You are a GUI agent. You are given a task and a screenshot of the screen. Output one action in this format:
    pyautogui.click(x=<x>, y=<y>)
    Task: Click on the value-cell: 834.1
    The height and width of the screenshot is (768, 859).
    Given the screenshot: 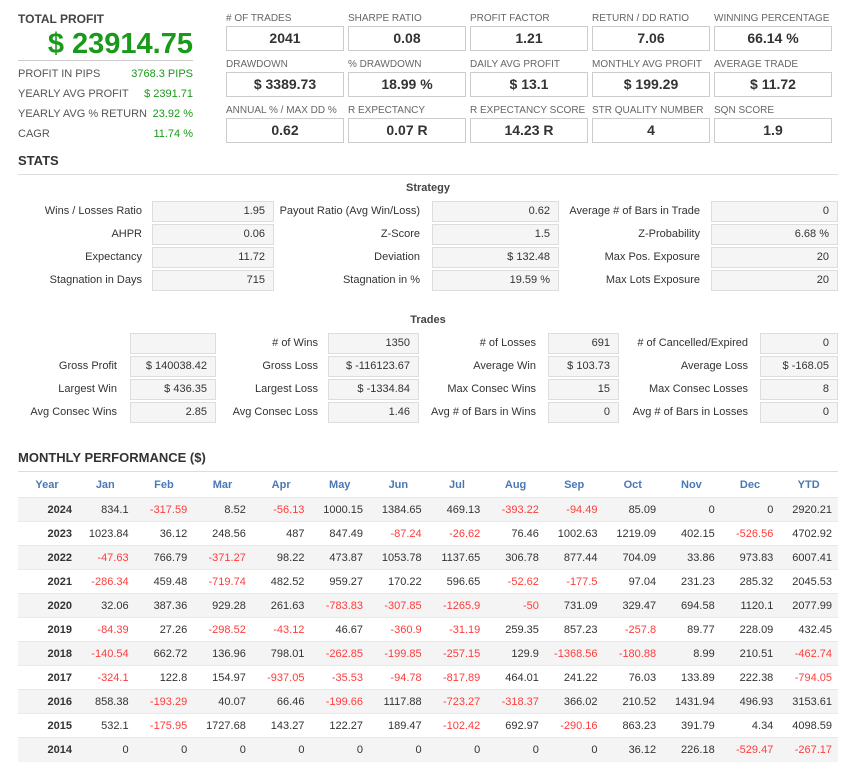 What is the action you would take?
    pyautogui.click(x=105, y=509)
    